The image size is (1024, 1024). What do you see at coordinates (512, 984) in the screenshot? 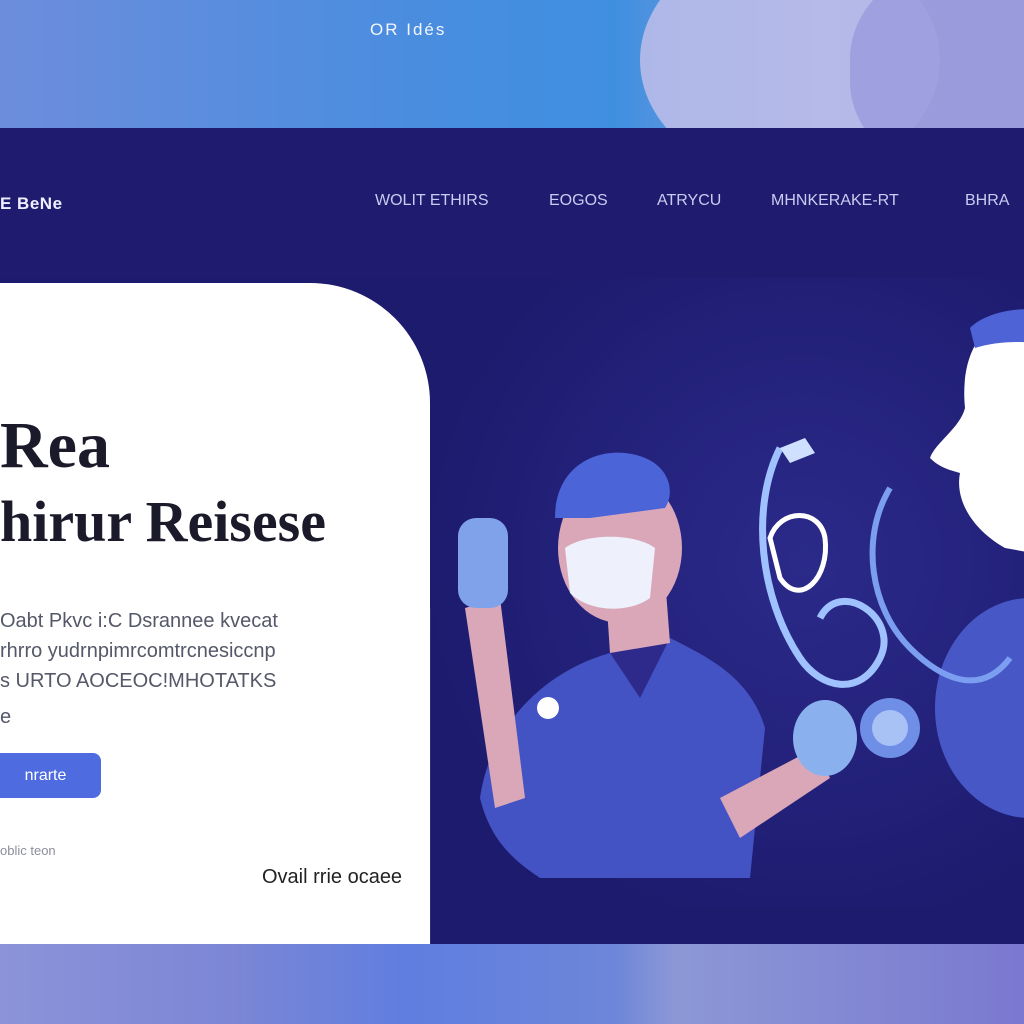
I see `browser-bottom-strip` at bounding box center [512, 984].